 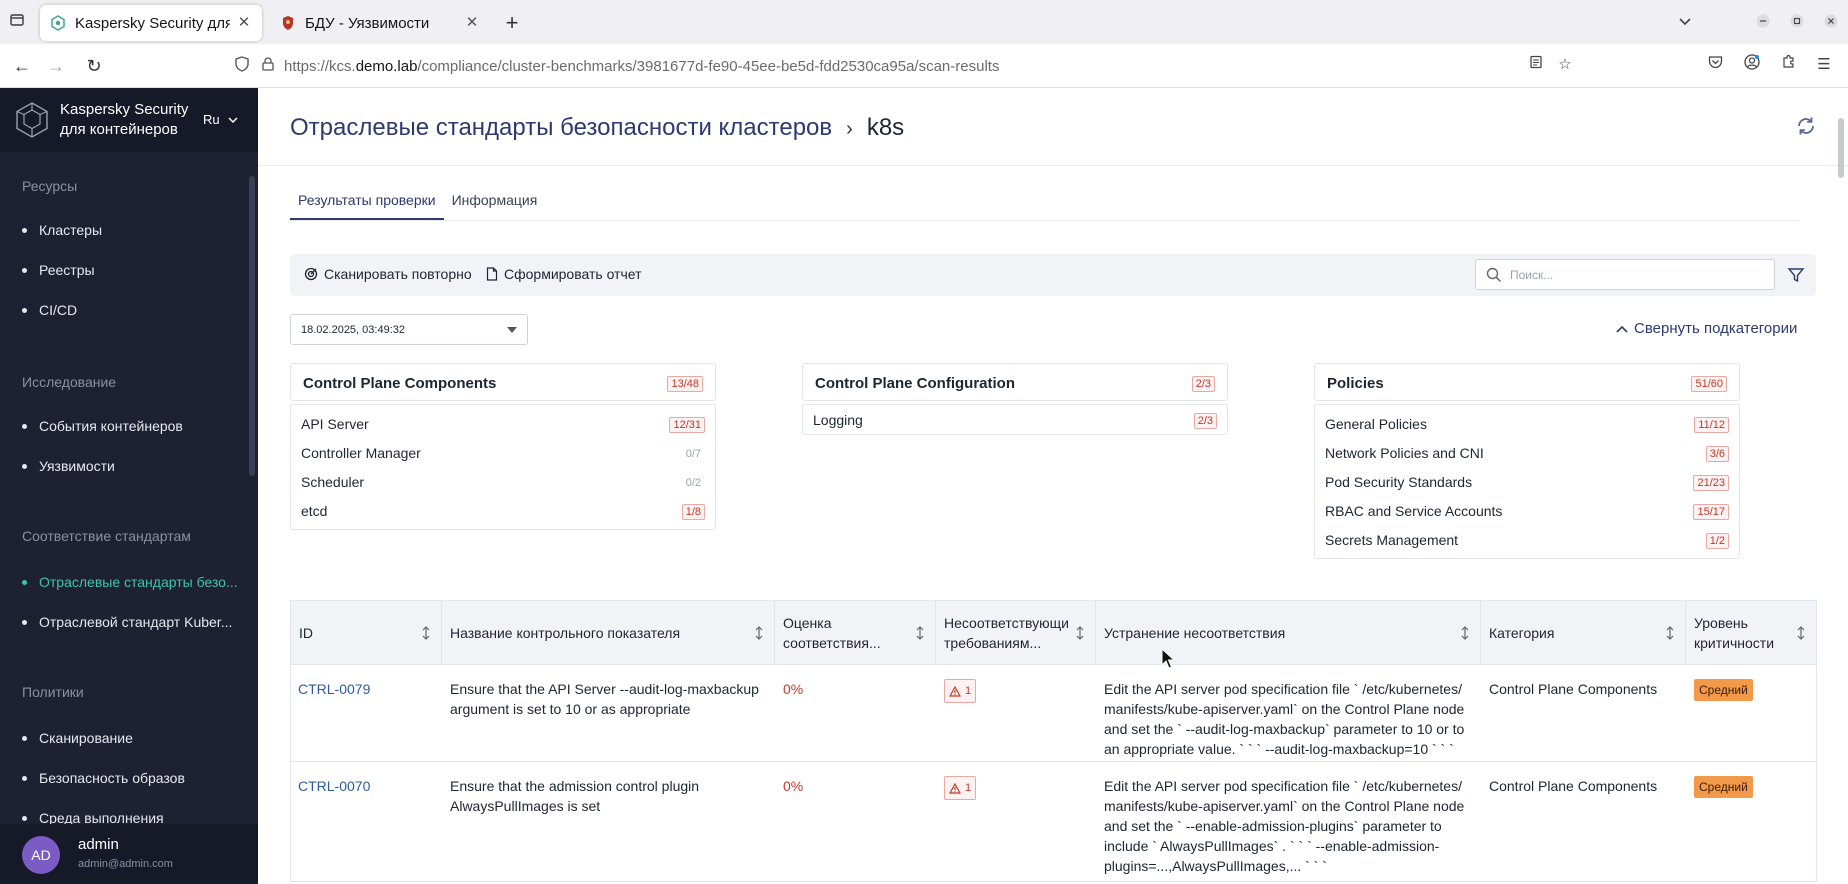 I want to click on sidebar-item-cicd: CI/CD, so click(x=49, y=310).